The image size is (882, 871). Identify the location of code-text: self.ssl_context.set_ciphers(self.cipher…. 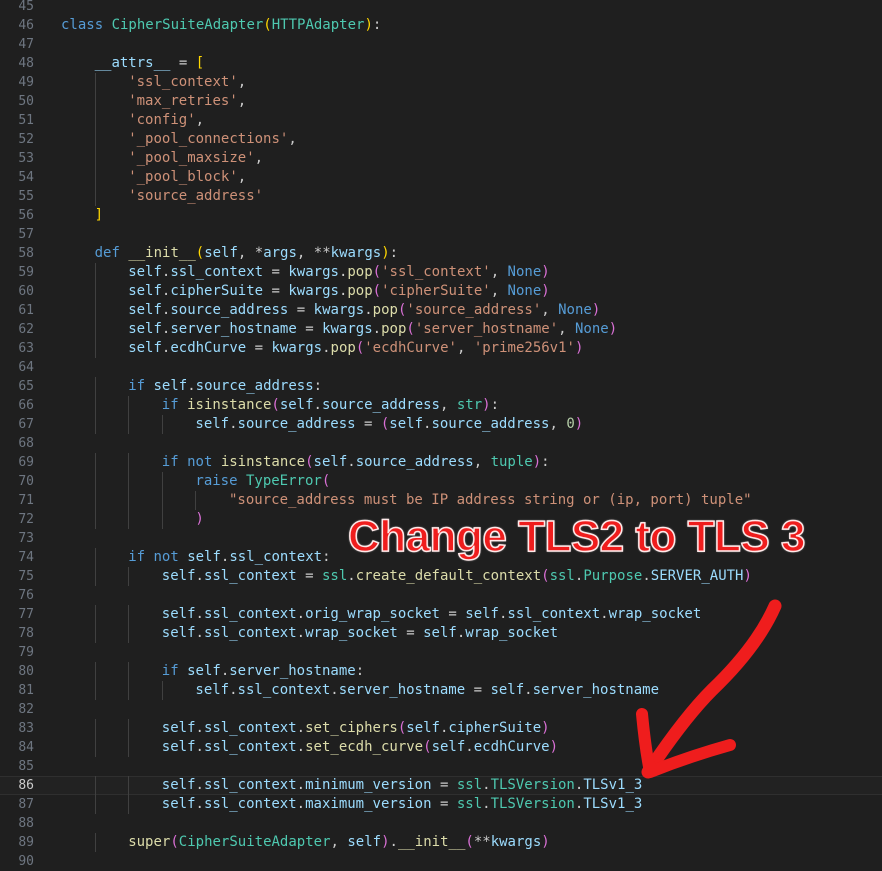
(356, 728).